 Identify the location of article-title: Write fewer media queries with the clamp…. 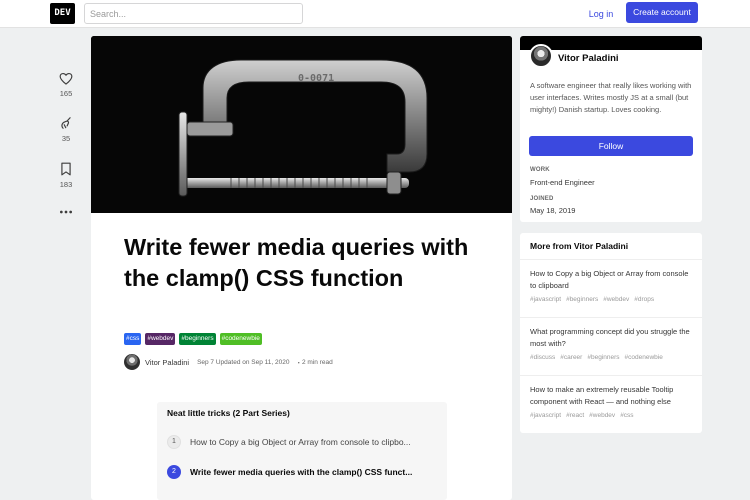
(296, 262).